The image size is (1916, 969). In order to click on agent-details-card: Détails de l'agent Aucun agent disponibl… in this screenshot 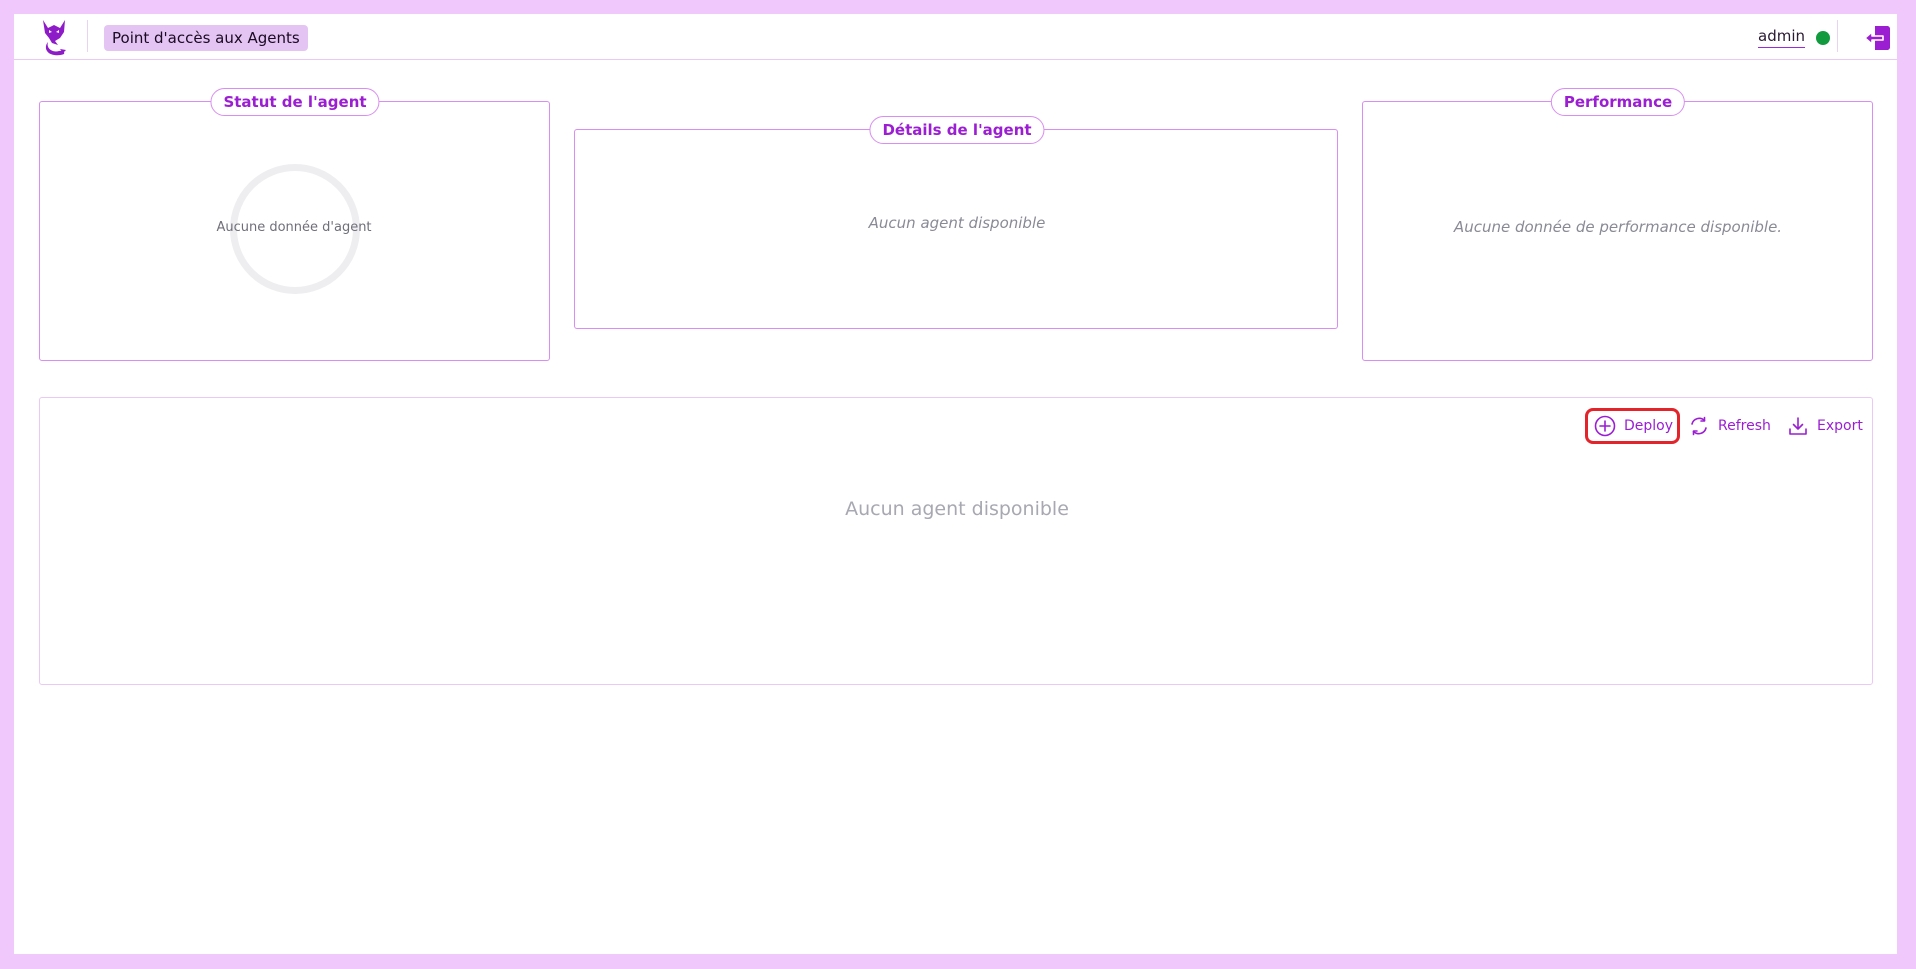, I will do `click(956, 222)`.